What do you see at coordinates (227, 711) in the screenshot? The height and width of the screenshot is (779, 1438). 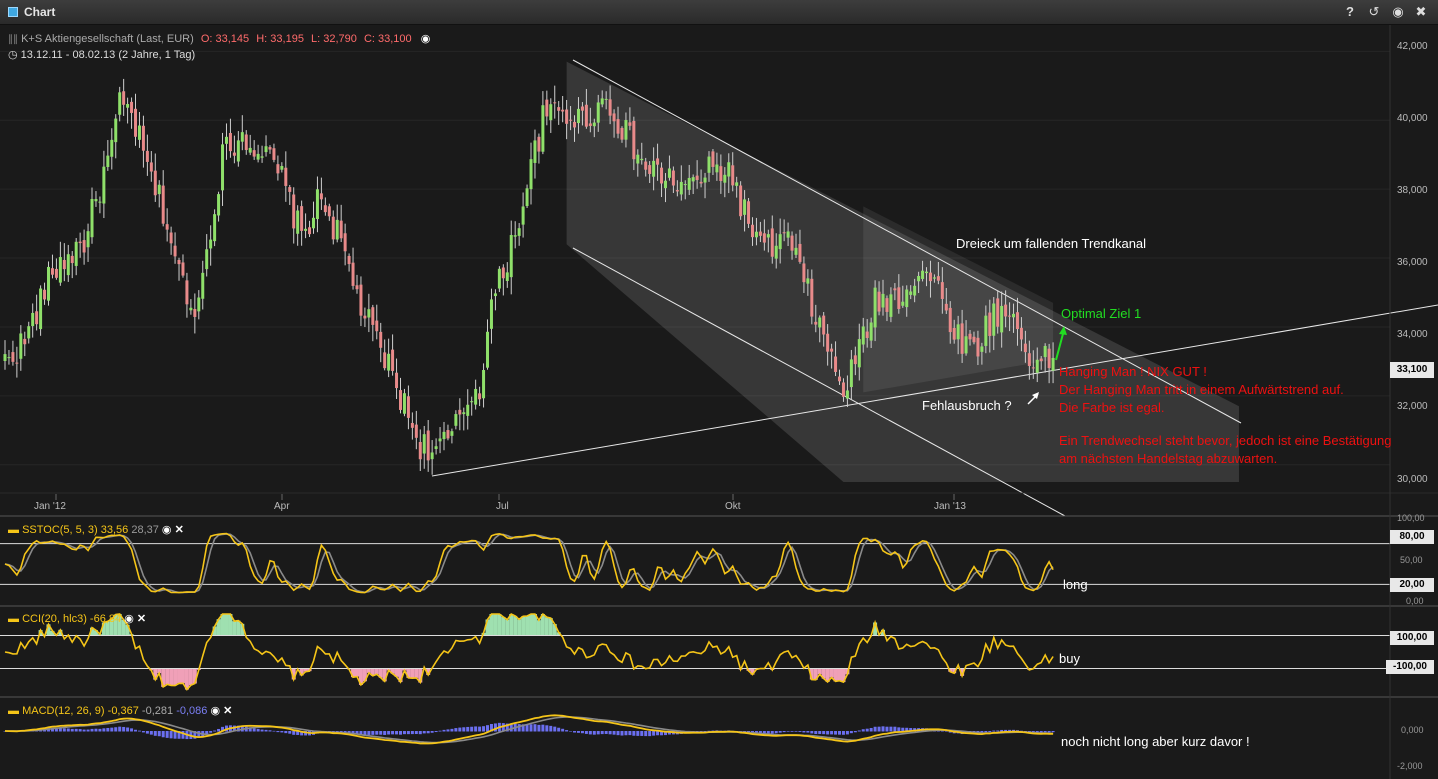 I see `macd-close-icon: ✕` at bounding box center [227, 711].